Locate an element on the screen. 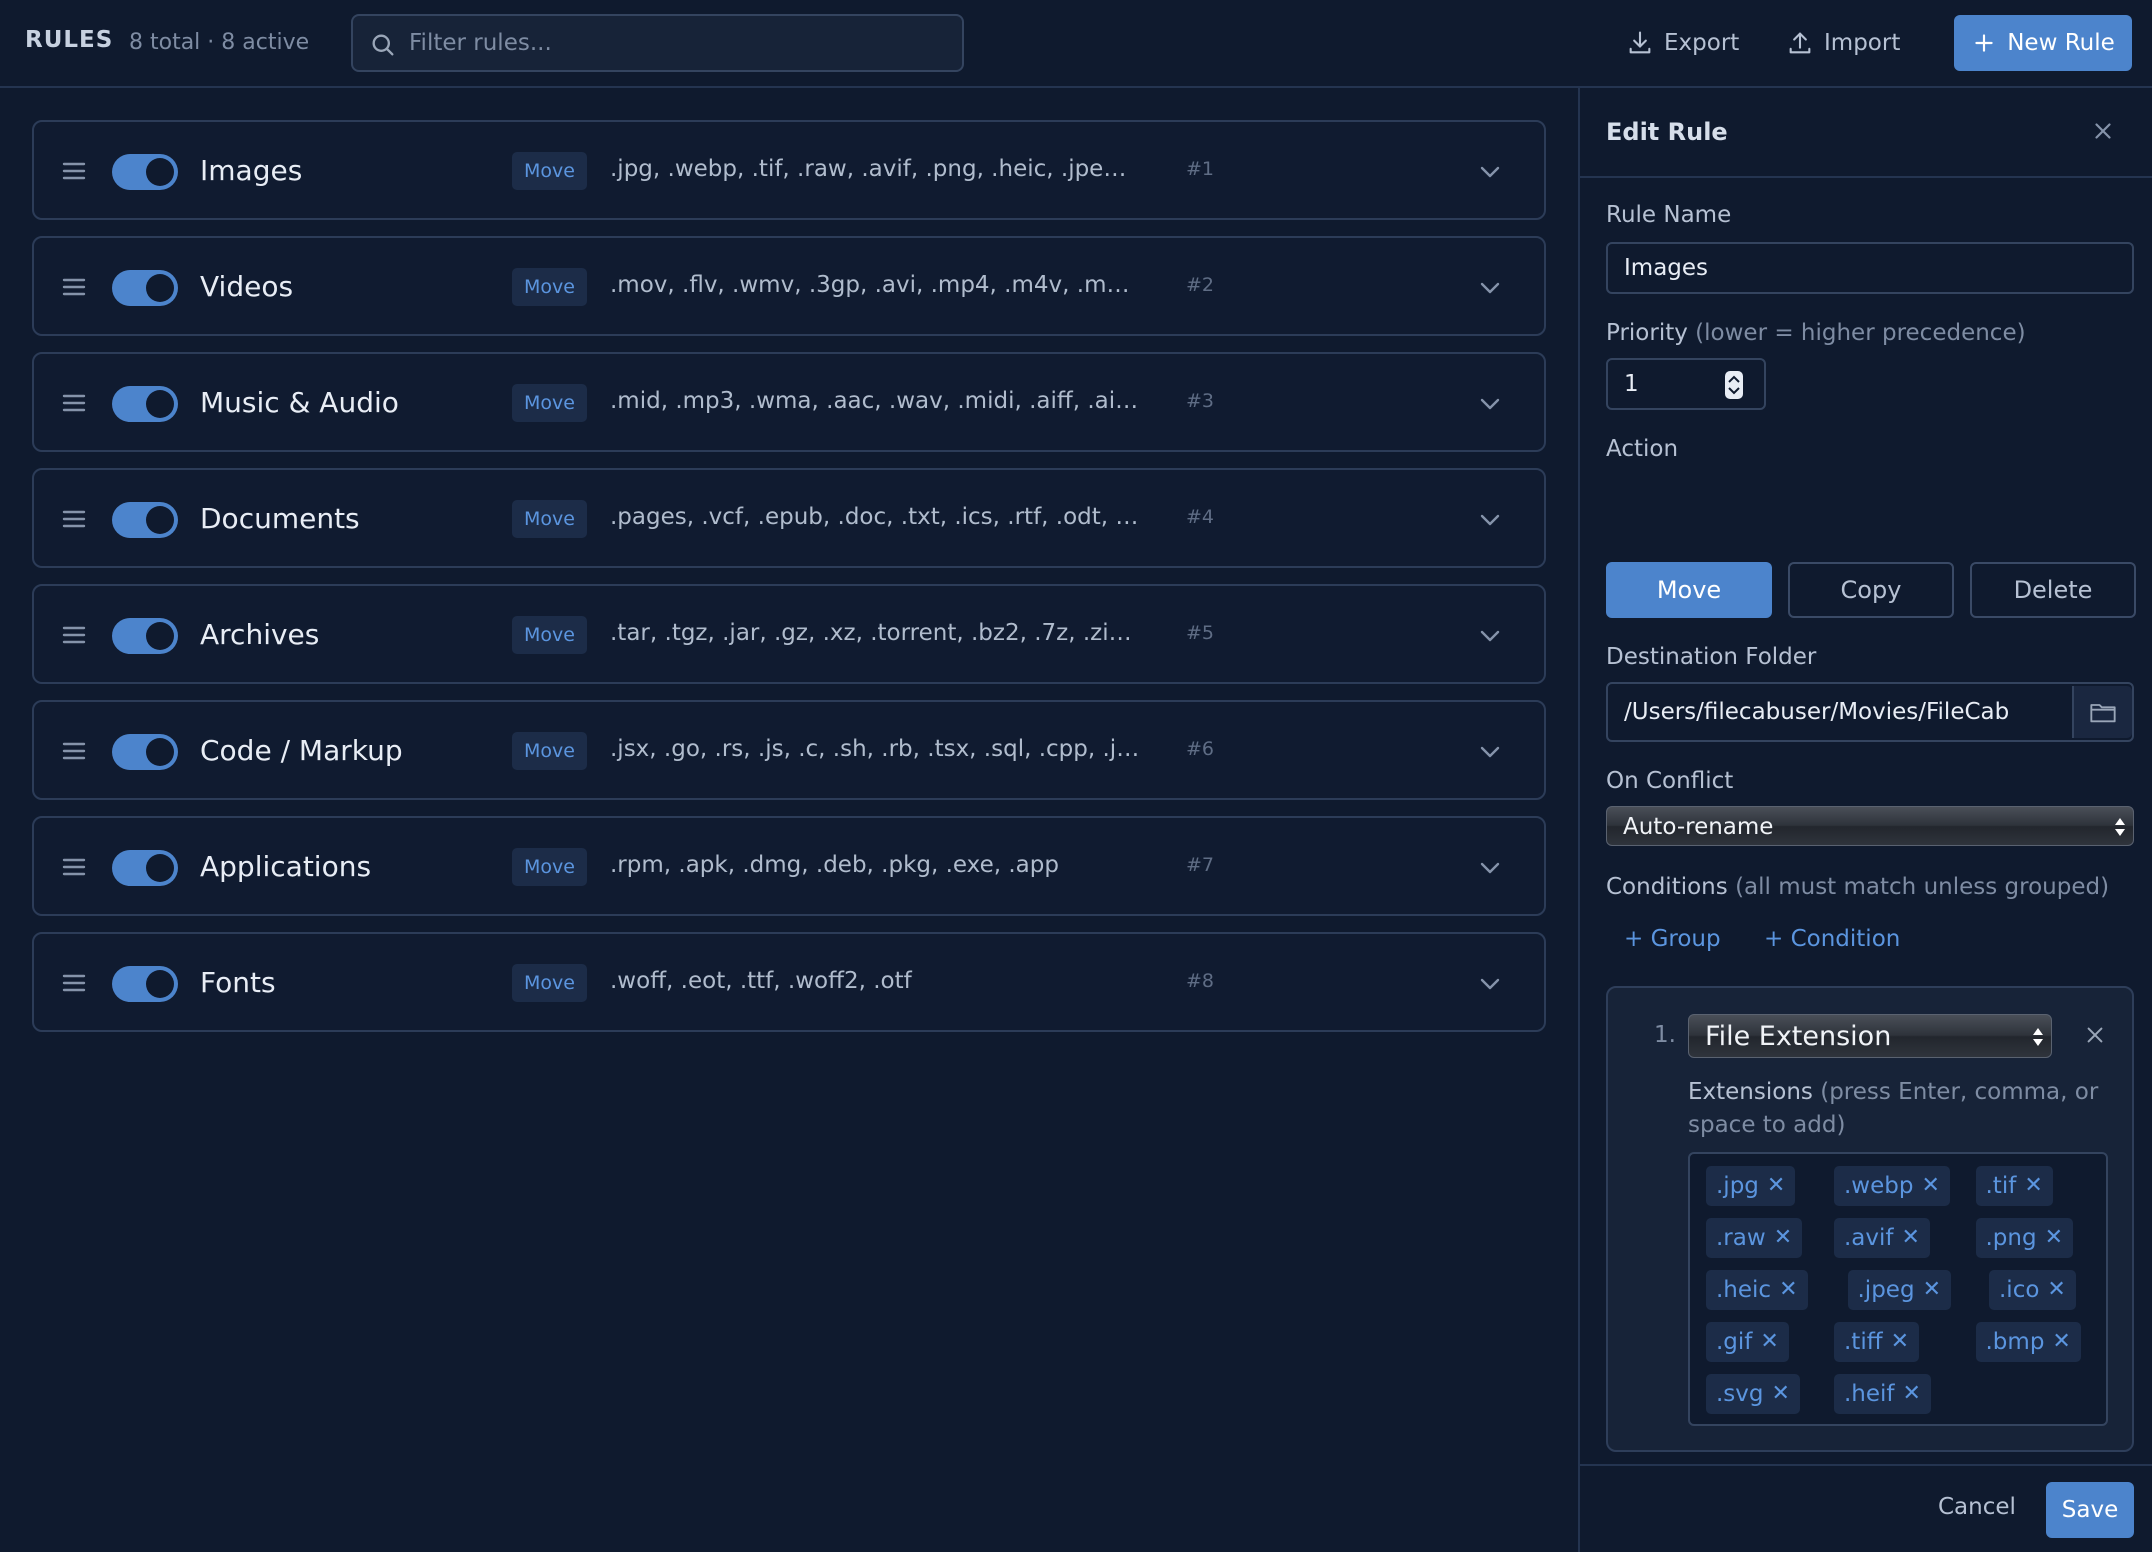  destination-field: /Users/filecabuser/Movies/FileCab is located at coordinates (1870, 712).